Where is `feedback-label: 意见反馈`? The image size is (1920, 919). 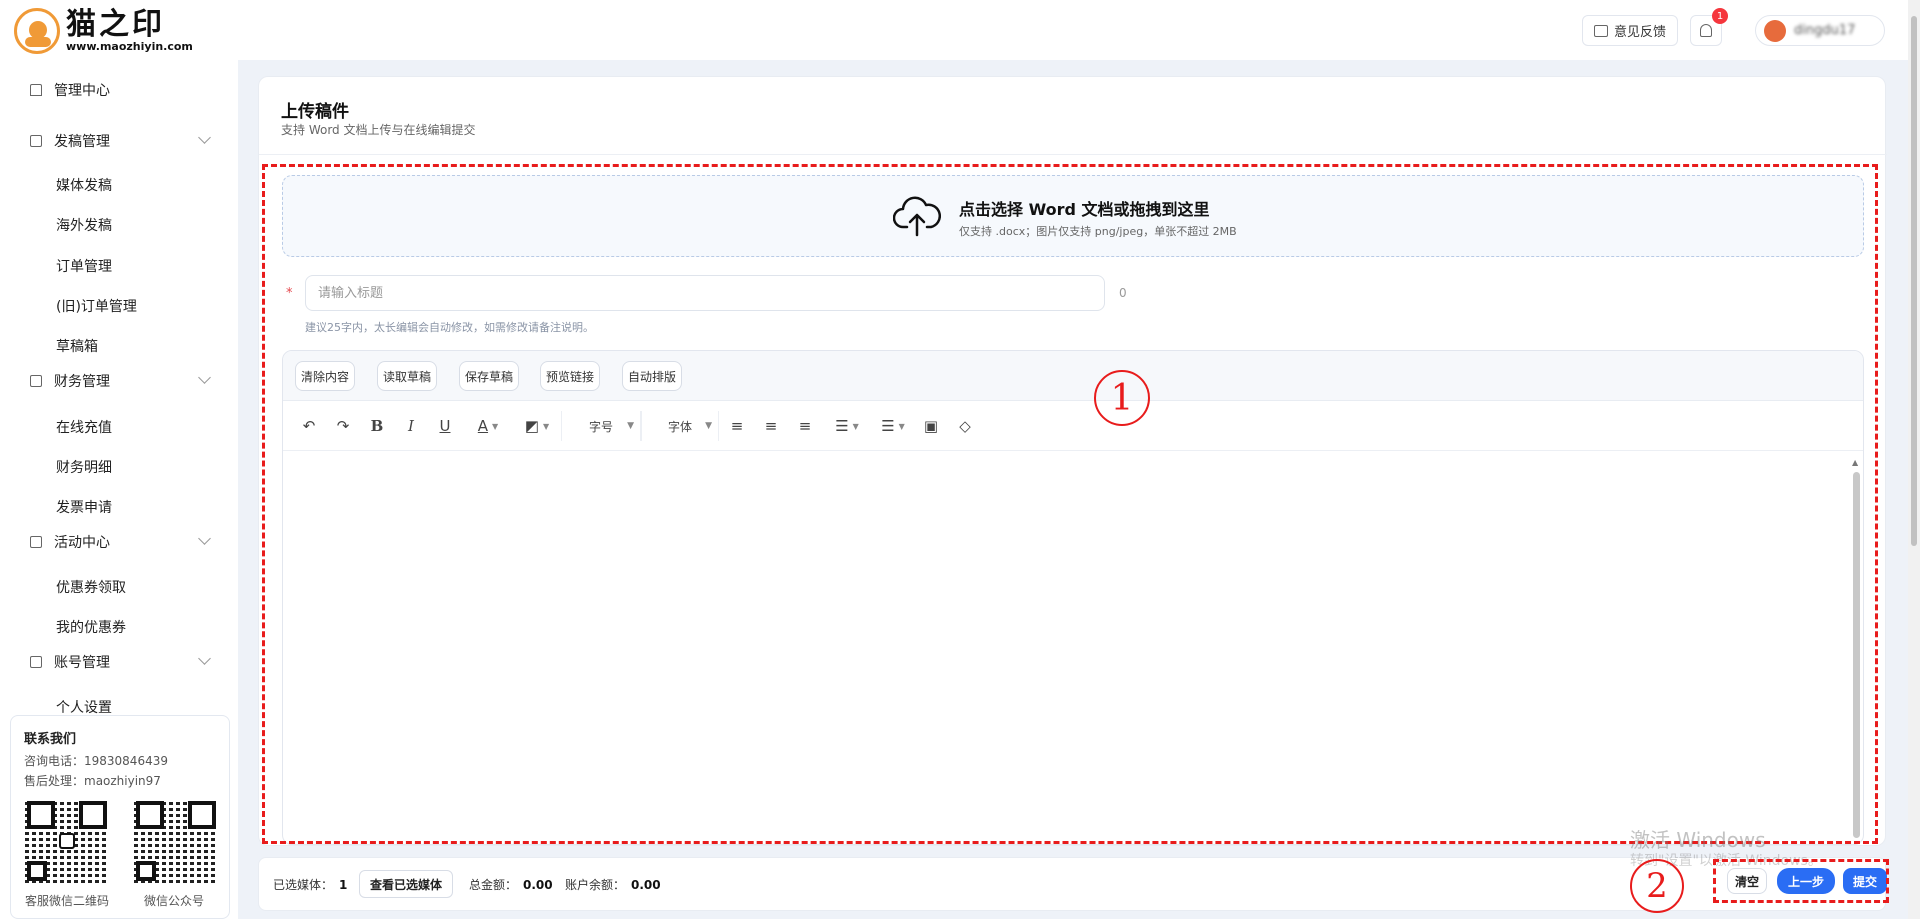
feedback-label: 意见反馈 is located at coordinates (1639, 32).